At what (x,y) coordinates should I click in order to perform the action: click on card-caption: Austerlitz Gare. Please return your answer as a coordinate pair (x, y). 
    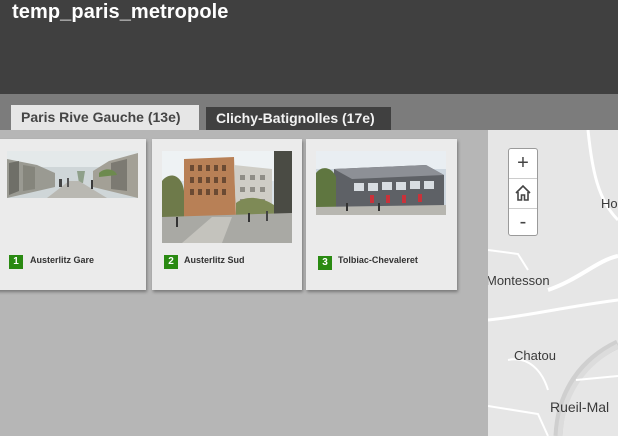
    Looking at the image, I should click on (62, 260).